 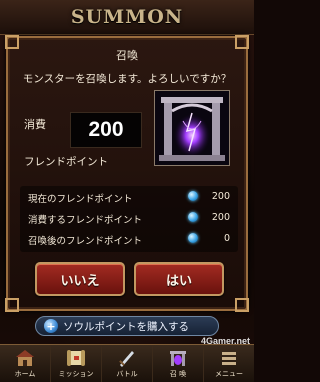 What do you see at coordinates (25, 358) in the screenshot?
I see `home-icon` at bounding box center [25, 358].